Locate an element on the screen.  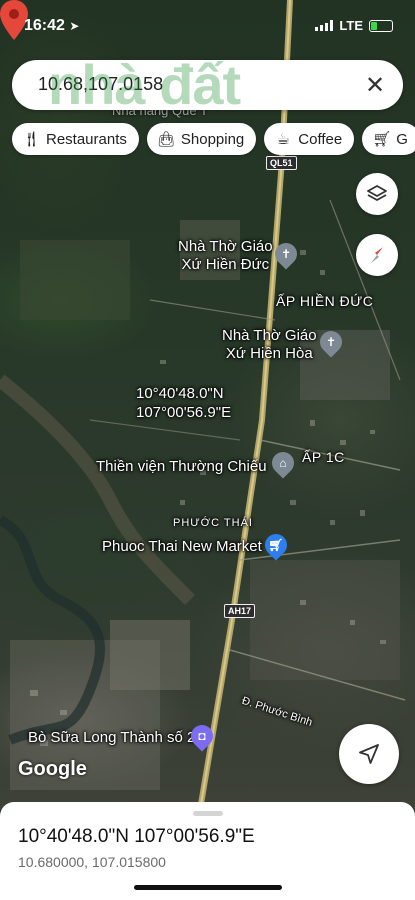
pin-latitude-label: 10°40'48.0"N is located at coordinates (180, 393).